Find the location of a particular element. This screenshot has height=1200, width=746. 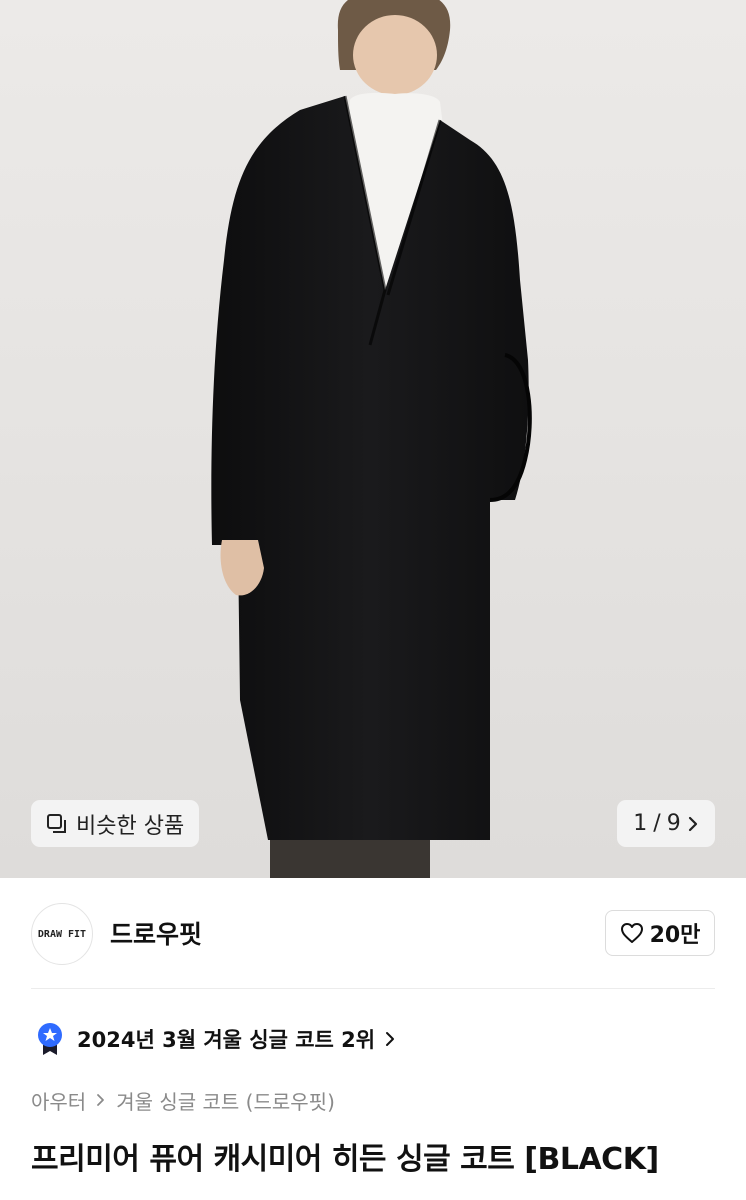

similar-products-button: 비슷한 상품 is located at coordinates (115, 823).